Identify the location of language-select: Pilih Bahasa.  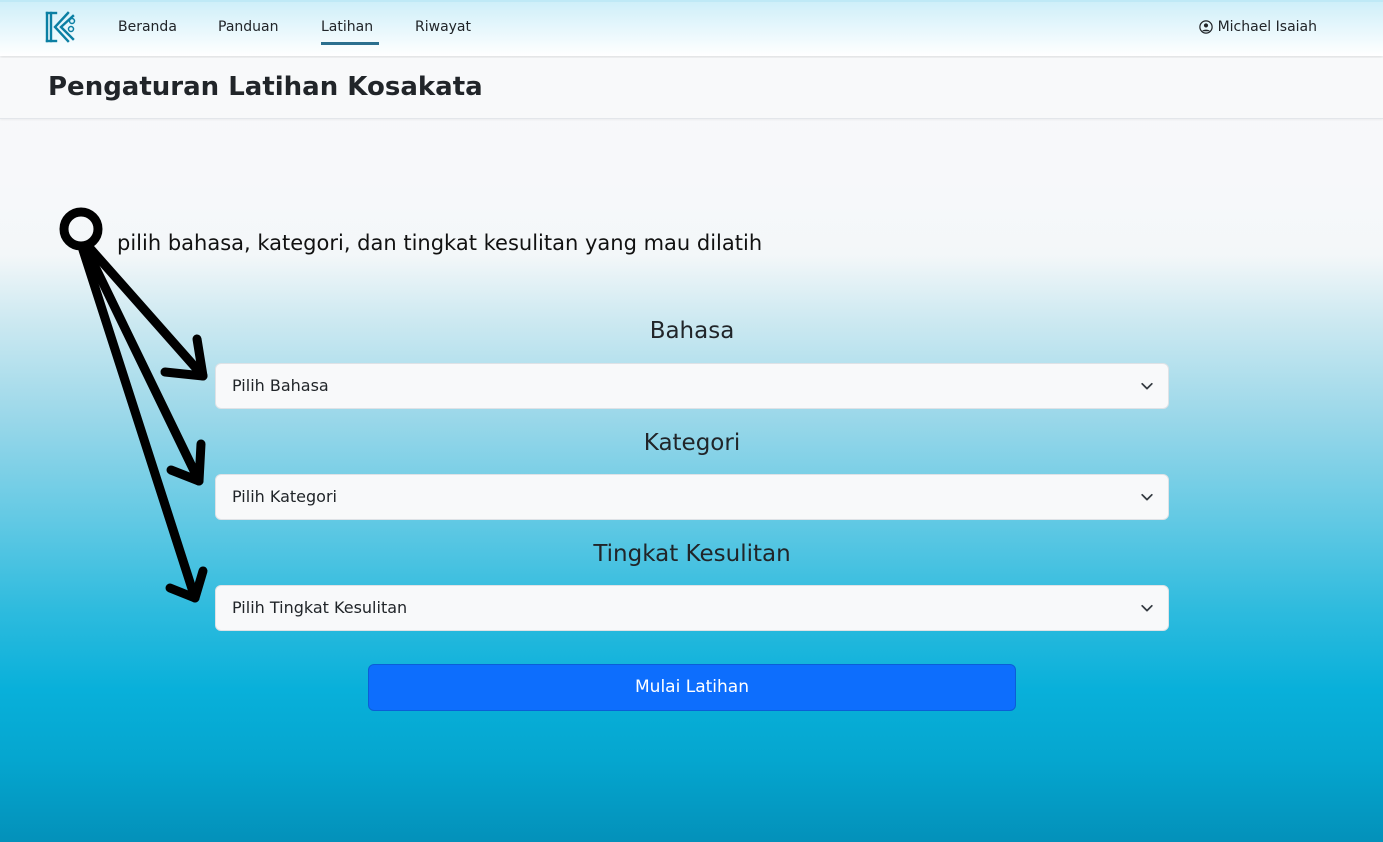
(692, 386).